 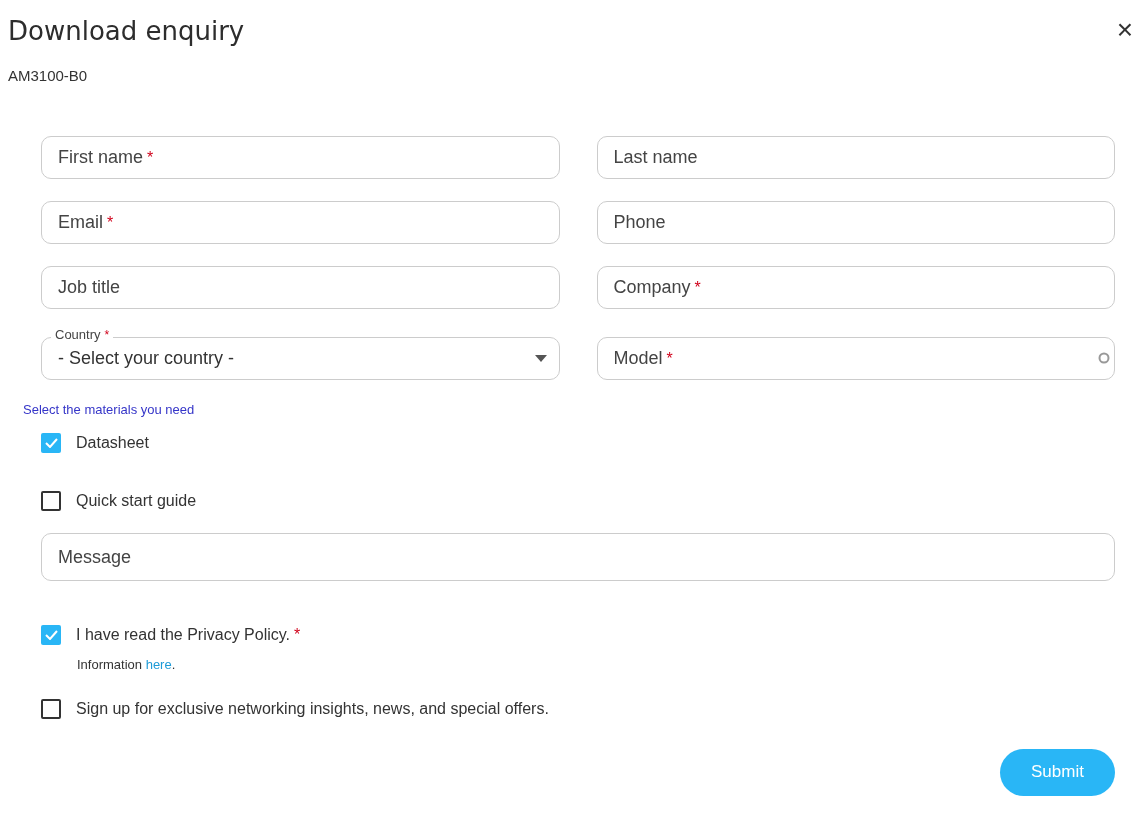 What do you see at coordinates (312, 708) in the screenshot?
I see `checkbox-label: Sign up for exclusive networking insights, news, and special offers.` at bounding box center [312, 708].